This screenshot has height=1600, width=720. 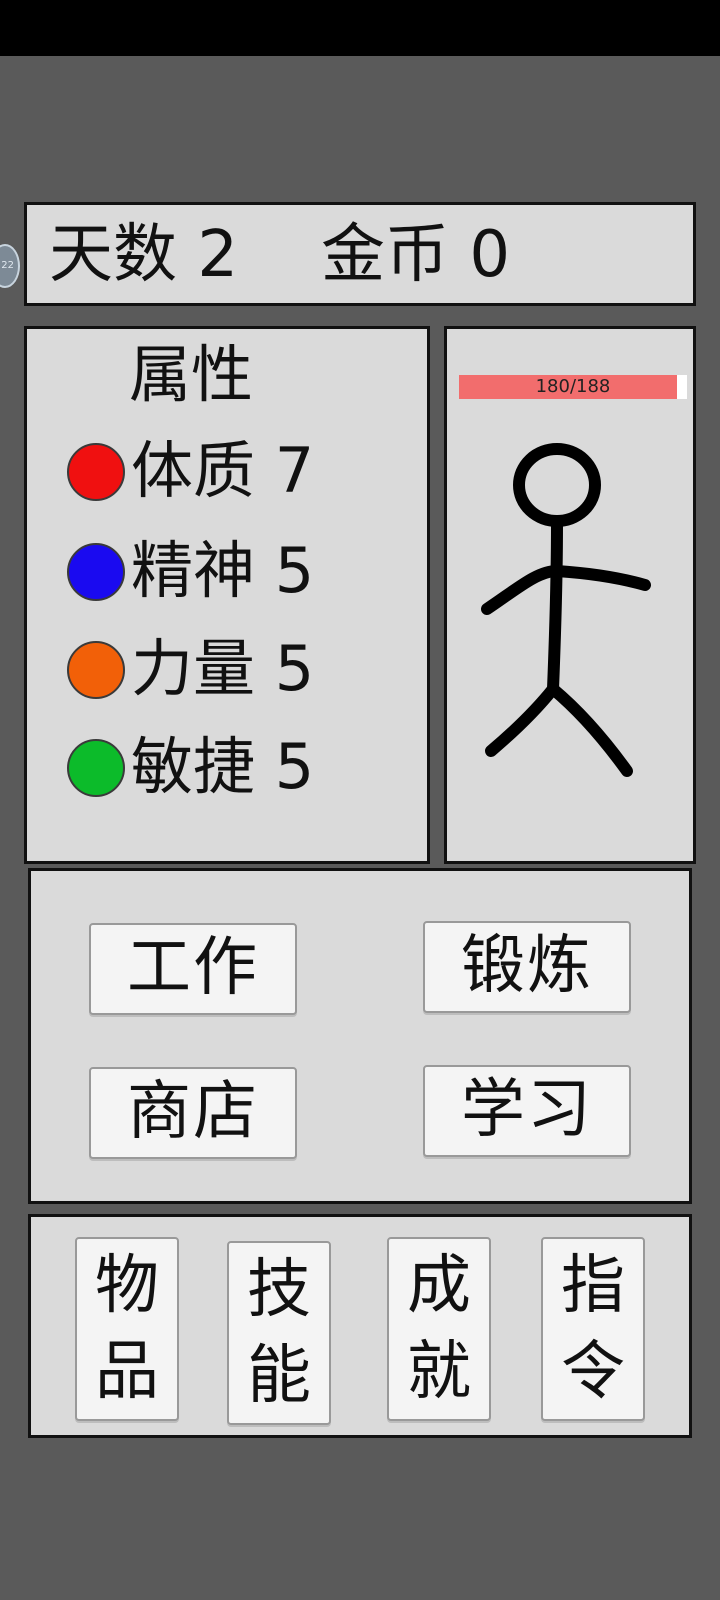 I want to click on floating-badge: 22, so click(x=10, y=266).